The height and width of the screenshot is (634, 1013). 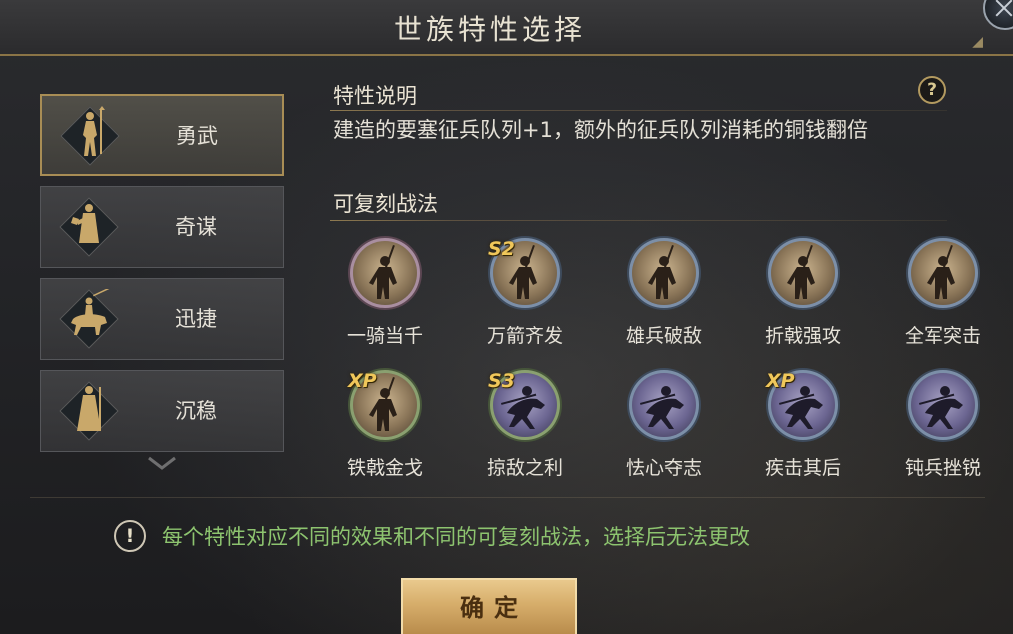 What do you see at coordinates (89, 319) in the screenshot?
I see `cavalry-figure-icon` at bounding box center [89, 319].